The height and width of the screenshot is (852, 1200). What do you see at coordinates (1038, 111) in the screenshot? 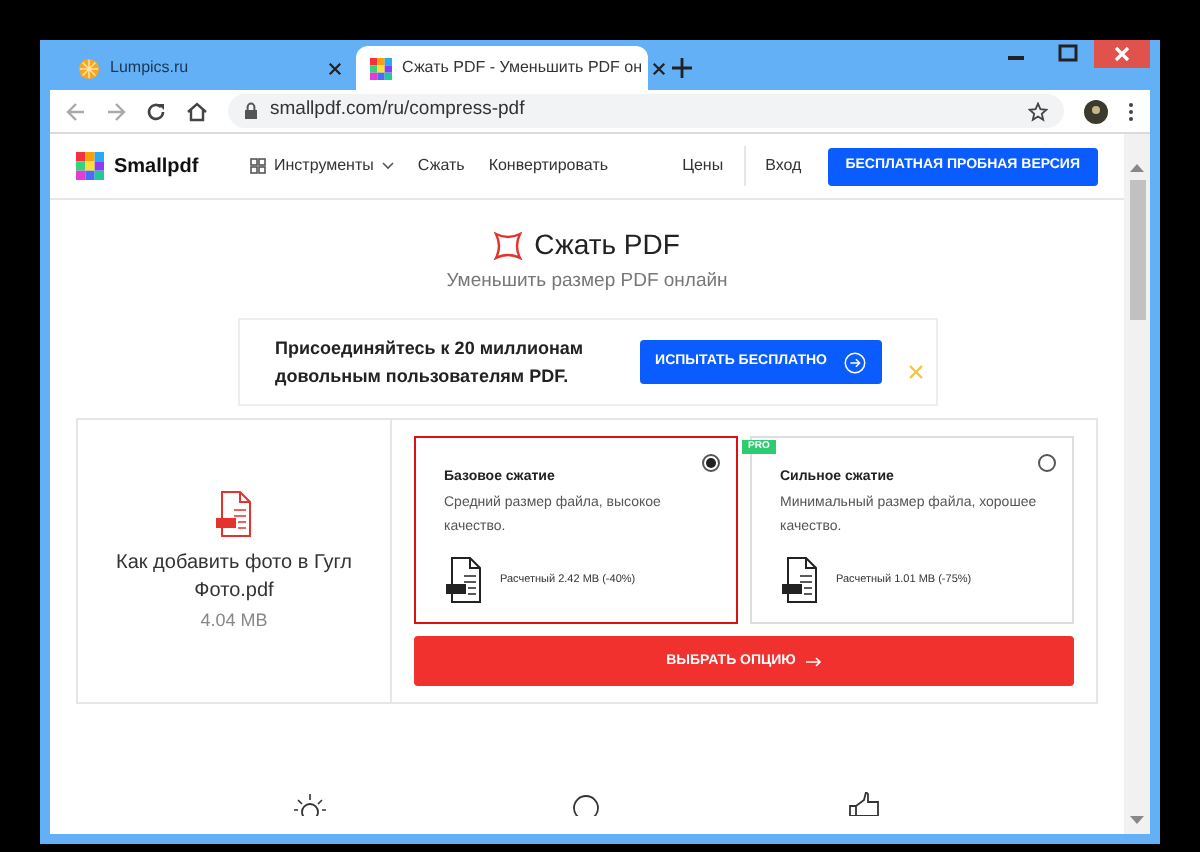
I see `star-icon` at bounding box center [1038, 111].